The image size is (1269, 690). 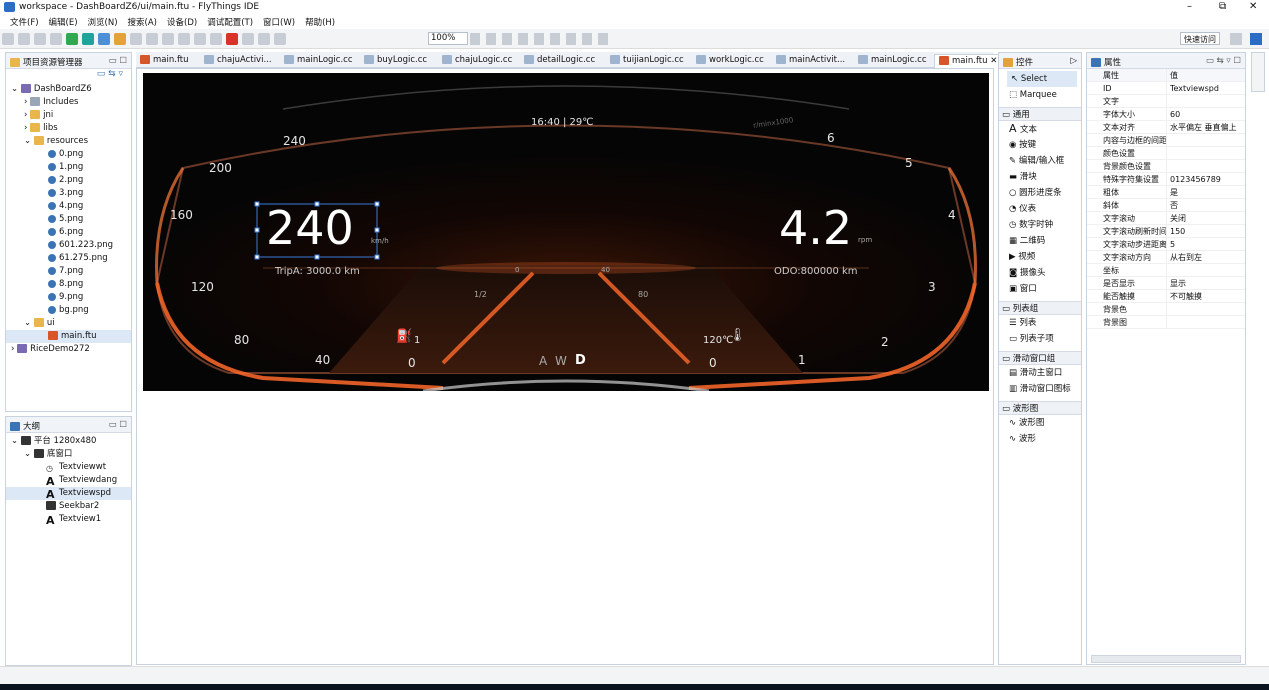 I want to click on properties-horizontal-scrollbar, so click(x=1166, y=659).